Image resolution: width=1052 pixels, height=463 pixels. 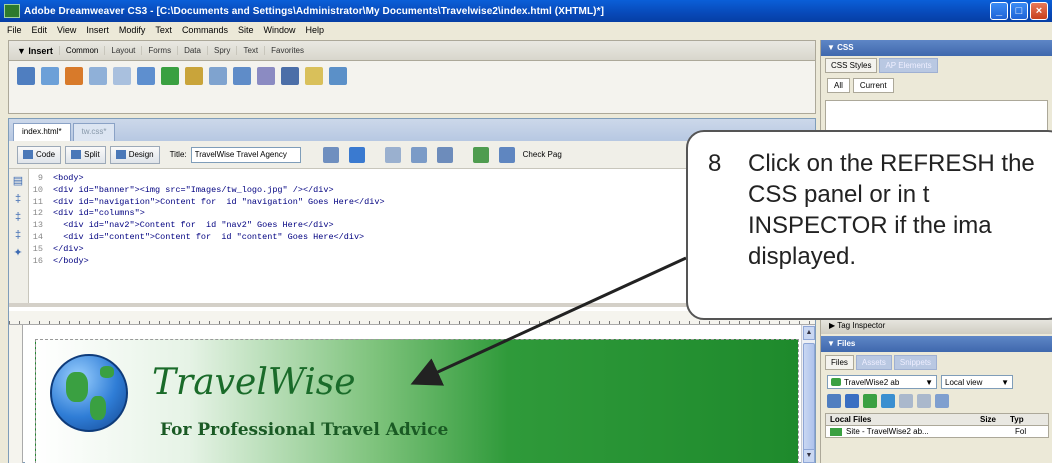 I want to click on tag-chooser-icon, so click(x=338, y=76).